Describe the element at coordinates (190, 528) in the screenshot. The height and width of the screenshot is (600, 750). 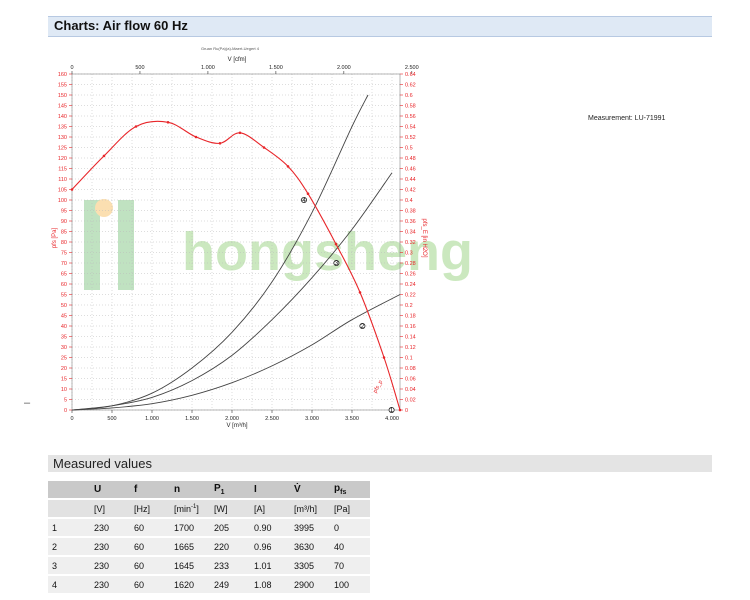
I see `table-cell: 1700` at that location.